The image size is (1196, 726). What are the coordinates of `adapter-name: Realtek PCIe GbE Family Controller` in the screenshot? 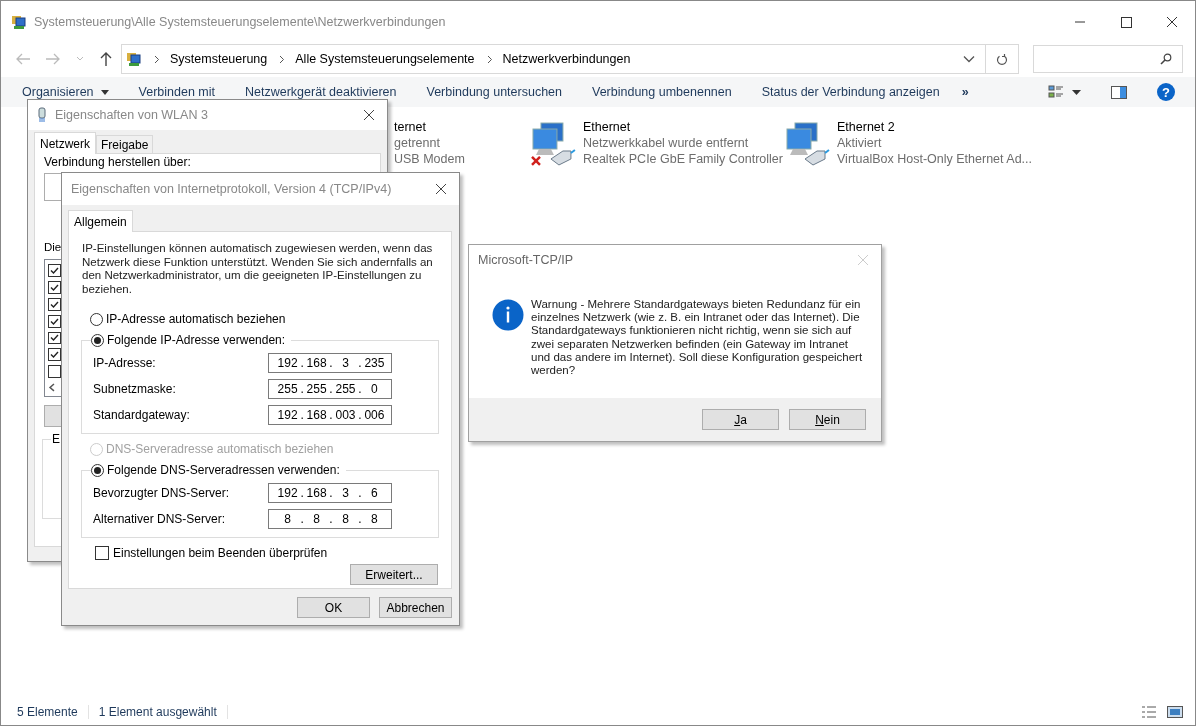 It's located at (682, 159).